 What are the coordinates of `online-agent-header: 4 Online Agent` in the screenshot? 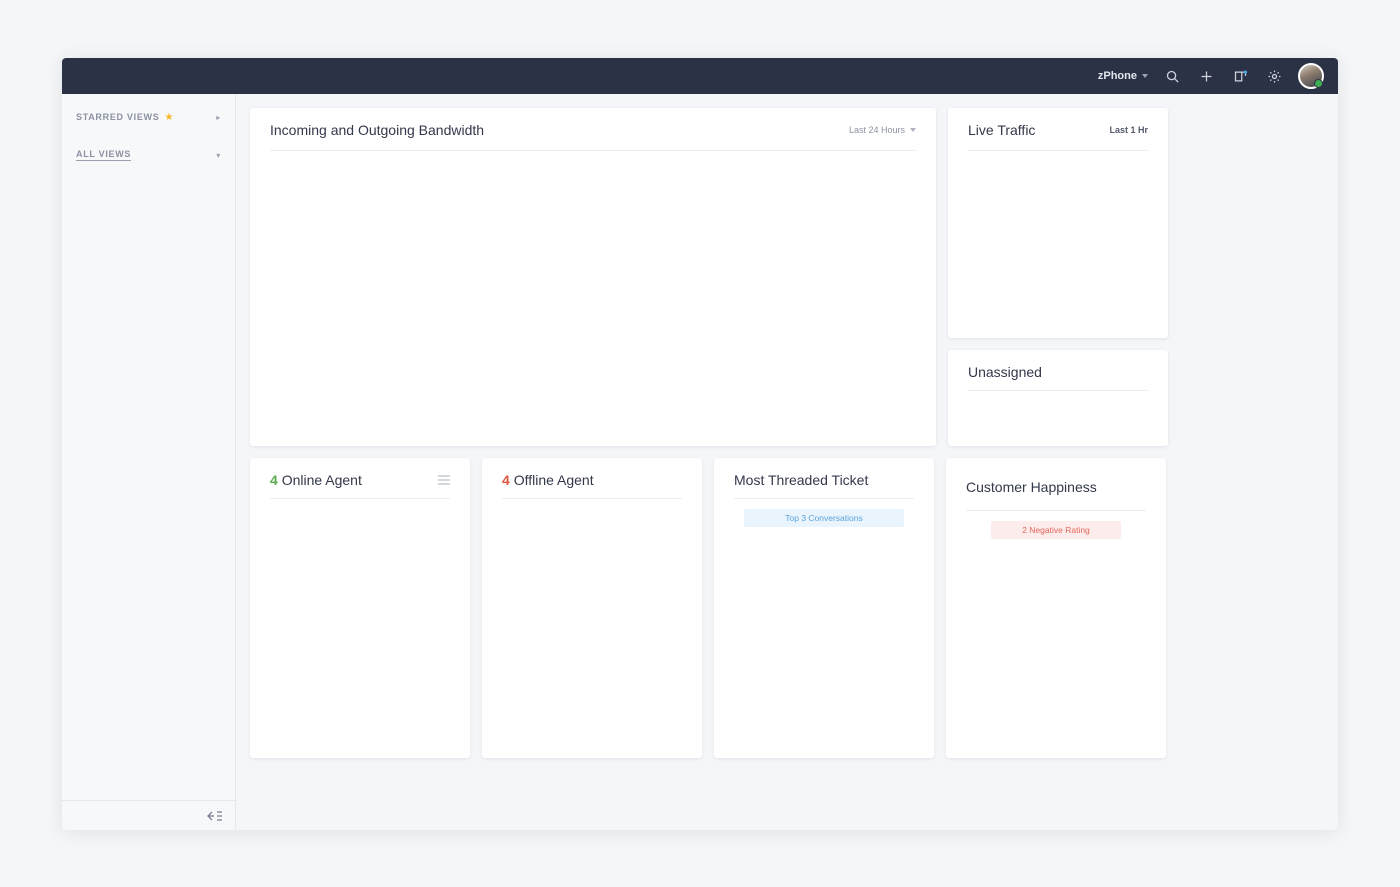 It's located at (360, 478).